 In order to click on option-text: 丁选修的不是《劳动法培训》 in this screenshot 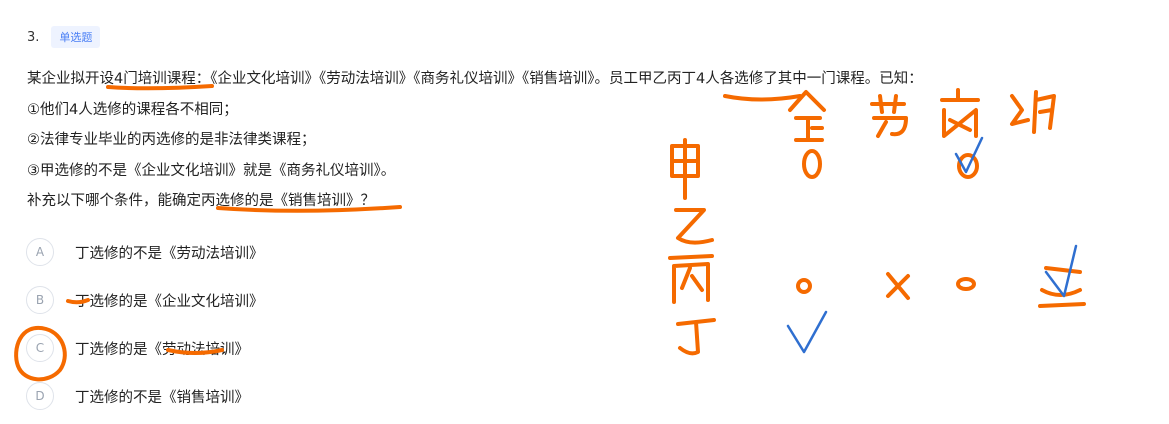, I will do `click(169, 253)`.